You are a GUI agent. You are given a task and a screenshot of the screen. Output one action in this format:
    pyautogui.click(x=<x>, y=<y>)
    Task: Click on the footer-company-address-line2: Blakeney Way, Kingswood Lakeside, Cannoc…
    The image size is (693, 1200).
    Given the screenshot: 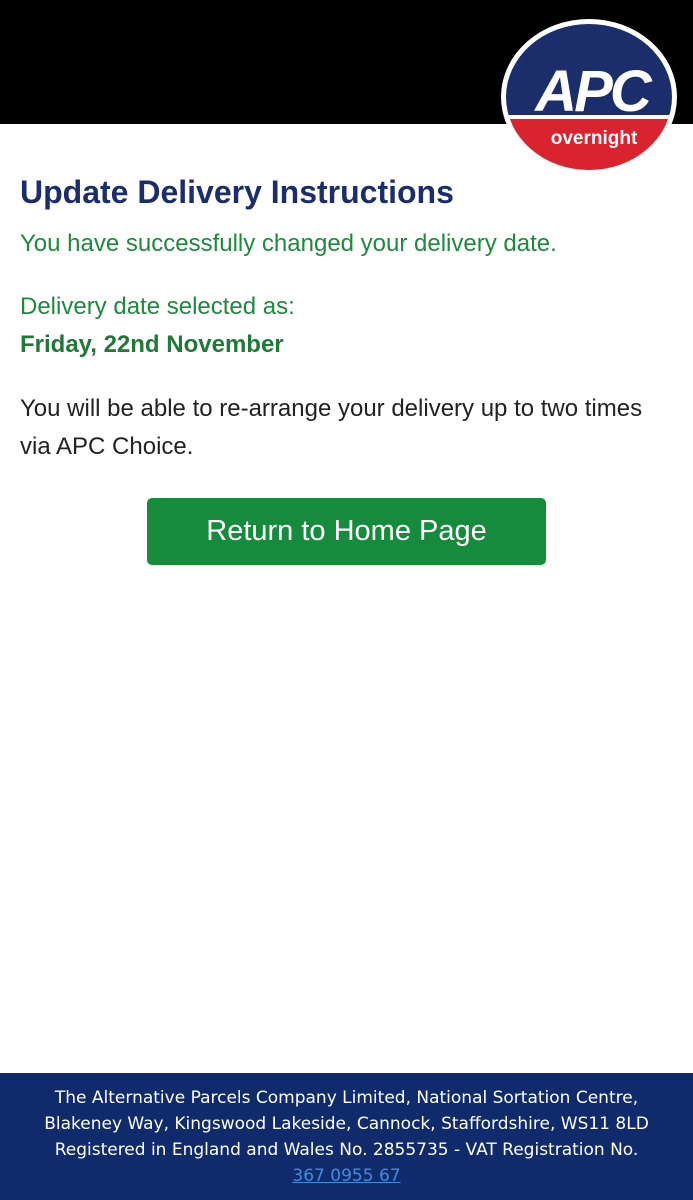 What is the action you would take?
    pyautogui.click(x=346, y=1124)
    